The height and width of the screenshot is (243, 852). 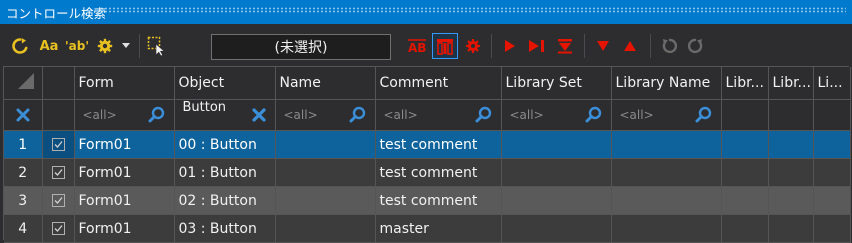 What do you see at coordinates (124, 115) in the screenshot?
I see `filter-form: <all>` at bounding box center [124, 115].